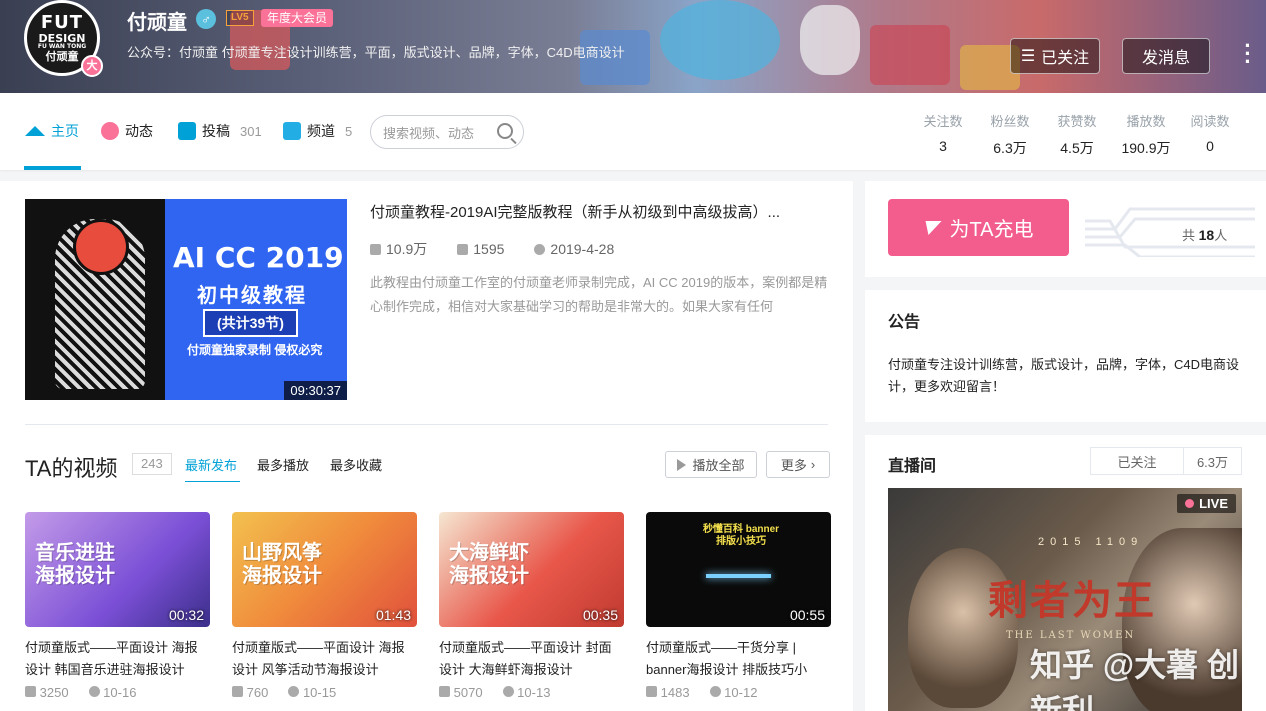  What do you see at coordinates (216, 131) in the screenshot?
I see `tab-upload-label: 投稿` at bounding box center [216, 131].